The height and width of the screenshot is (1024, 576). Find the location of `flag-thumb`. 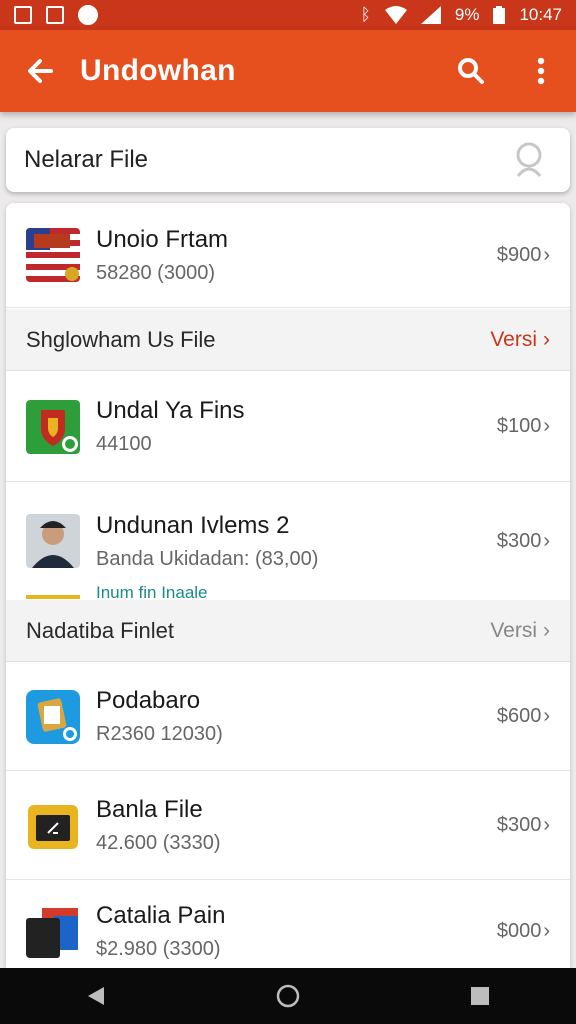

flag-thumb is located at coordinates (53, 255).